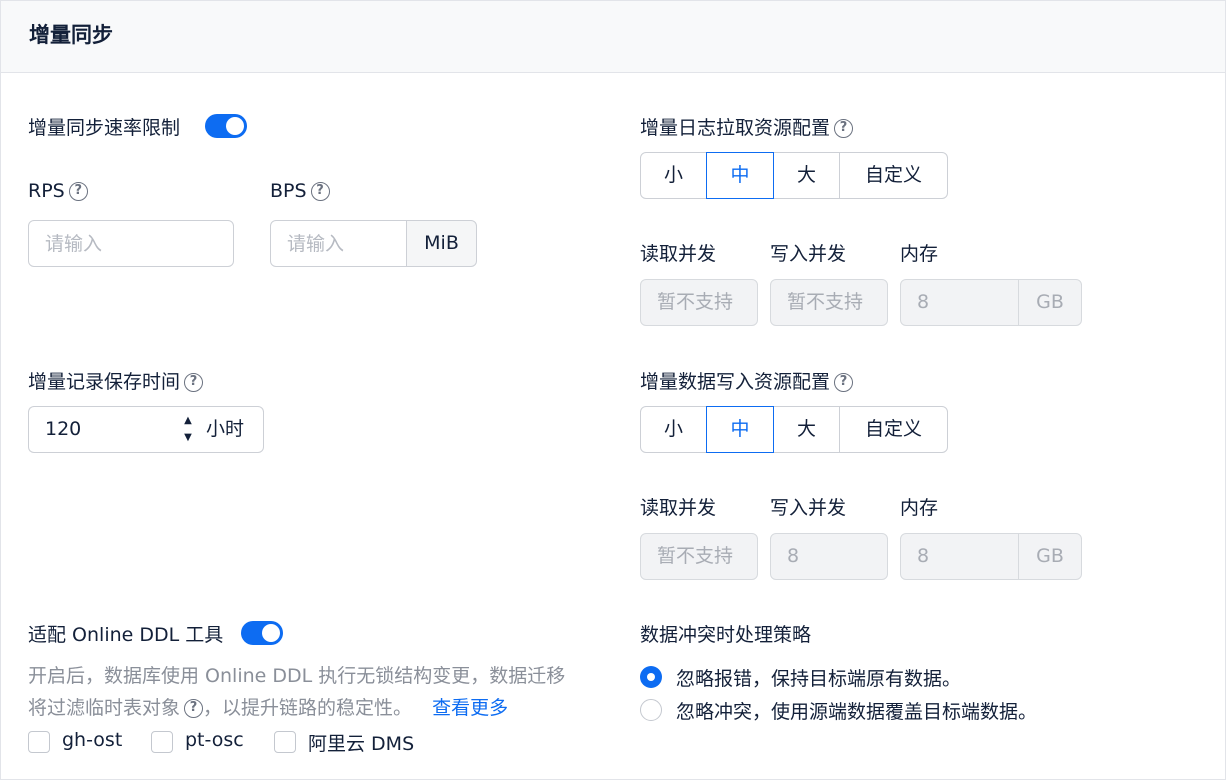 The width and height of the screenshot is (1226, 780). What do you see at coordinates (46, 191) in the screenshot?
I see `rps-label: RPS` at bounding box center [46, 191].